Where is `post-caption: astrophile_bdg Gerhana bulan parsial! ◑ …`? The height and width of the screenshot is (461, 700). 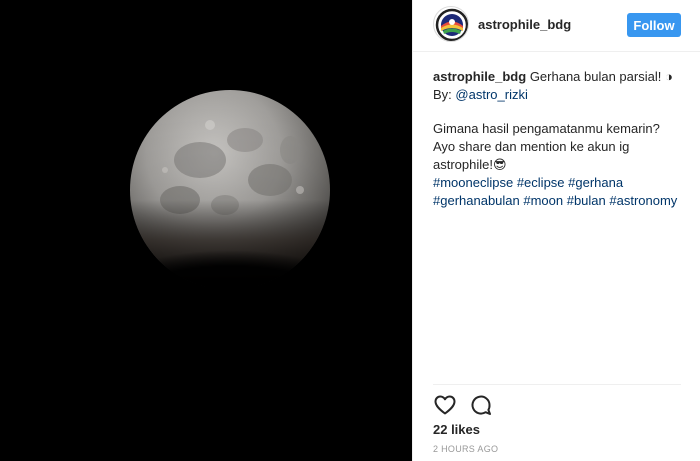 post-caption: astrophile_bdg Gerhana bulan parsial! ◑ … is located at coordinates (558, 139).